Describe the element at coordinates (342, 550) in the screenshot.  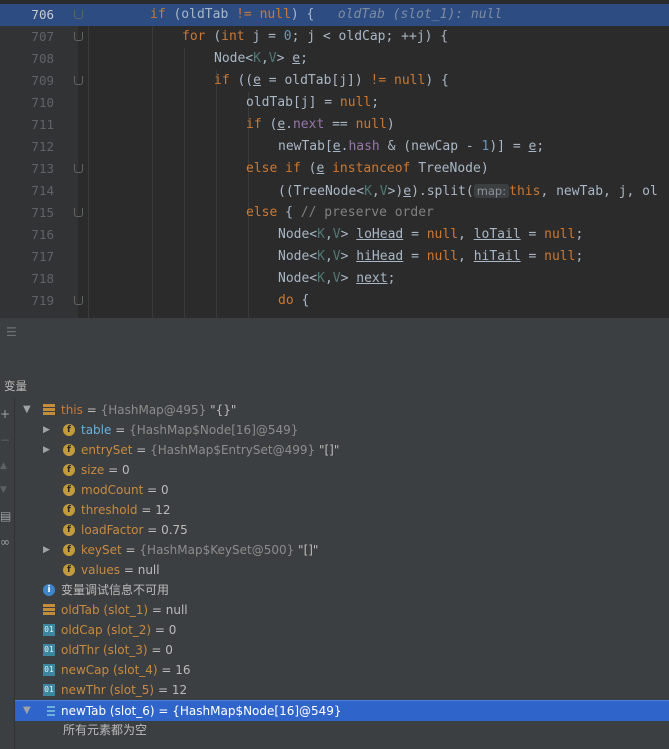
I see `variable-row: ▶ f keySet = {HashMap$KeySet@500} "[]"` at that location.